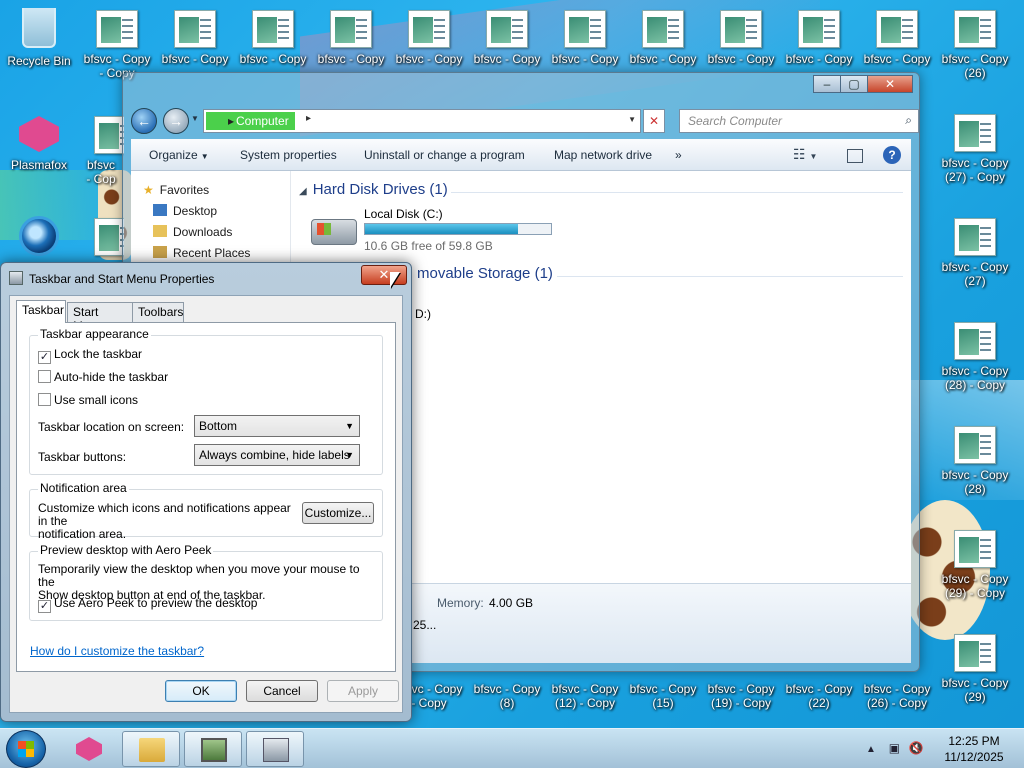 Image resolution: width=1024 pixels, height=768 pixels. What do you see at coordinates (192, 232) in the screenshot?
I see `nav-downloads: Downloads` at bounding box center [192, 232].